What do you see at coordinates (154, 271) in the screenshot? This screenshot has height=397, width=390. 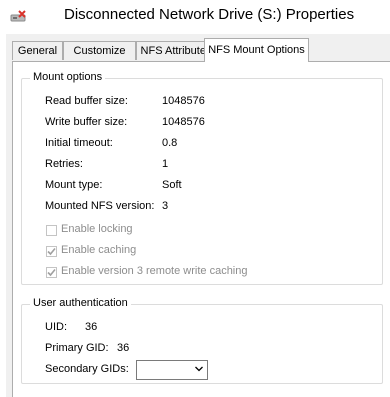 I see `enable-v3-write-caching-label: Enable version 3 remote write caching` at bounding box center [154, 271].